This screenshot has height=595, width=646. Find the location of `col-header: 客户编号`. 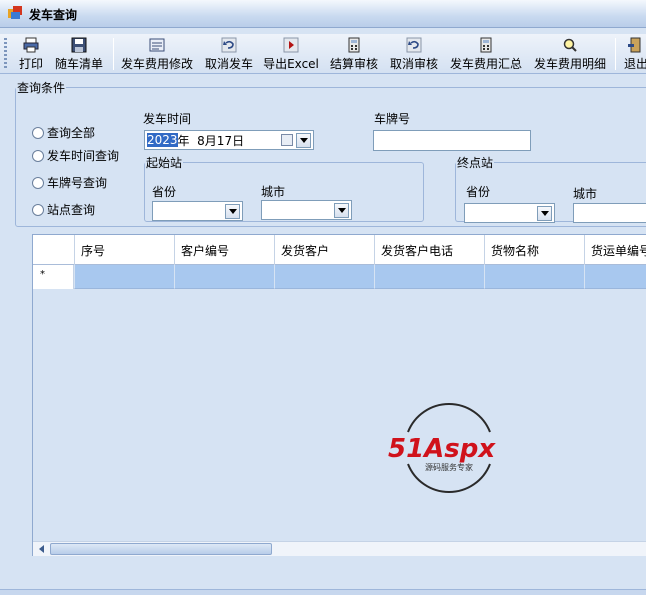

col-header: 客户编号 is located at coordinates (224, 250).